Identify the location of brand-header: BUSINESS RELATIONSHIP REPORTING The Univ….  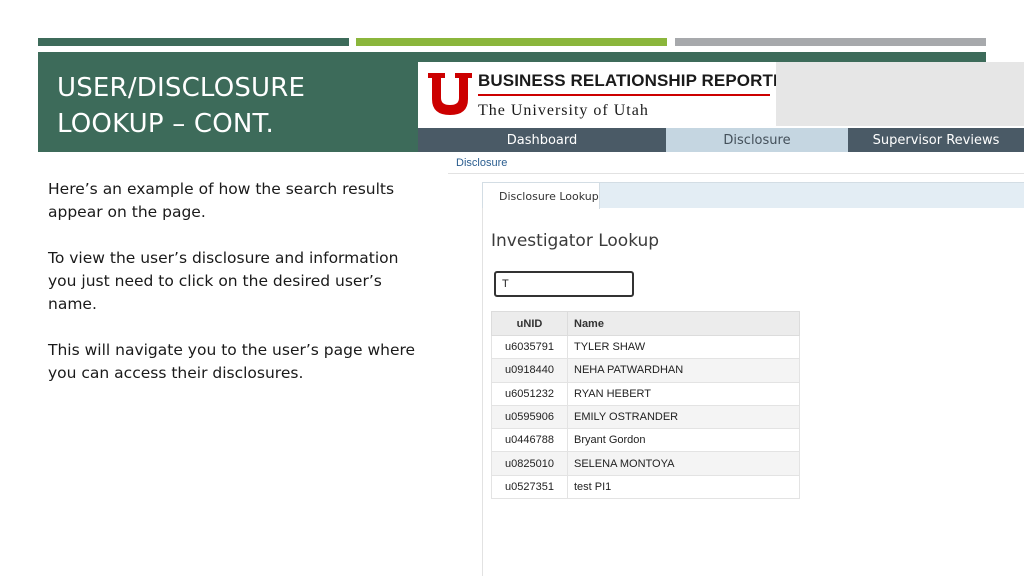
(610, 94).